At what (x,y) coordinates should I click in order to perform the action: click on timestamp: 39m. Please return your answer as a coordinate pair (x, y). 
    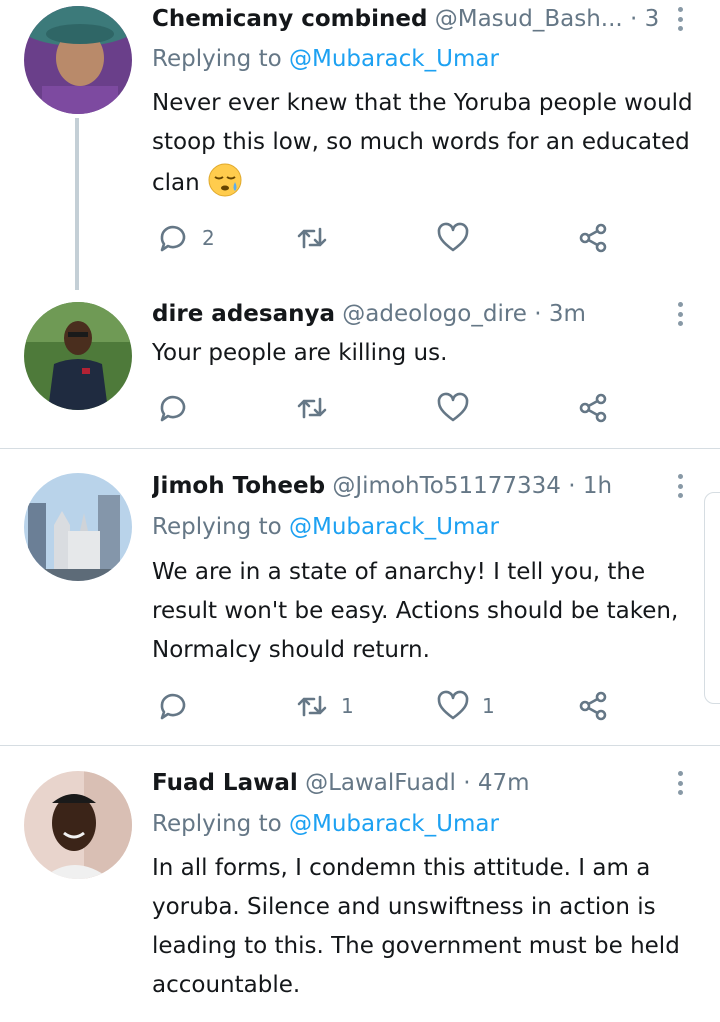
    Looking at the image, I should click on (652, 19).